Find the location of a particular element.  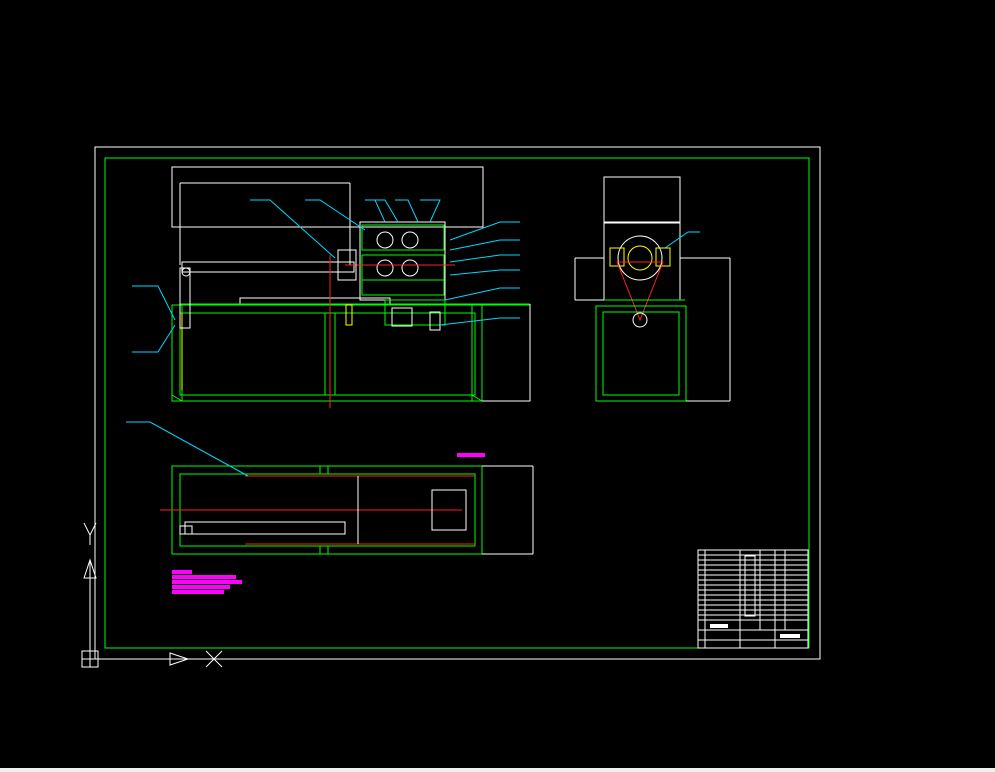

overall-dim-box is located at coordinates (327, 197).